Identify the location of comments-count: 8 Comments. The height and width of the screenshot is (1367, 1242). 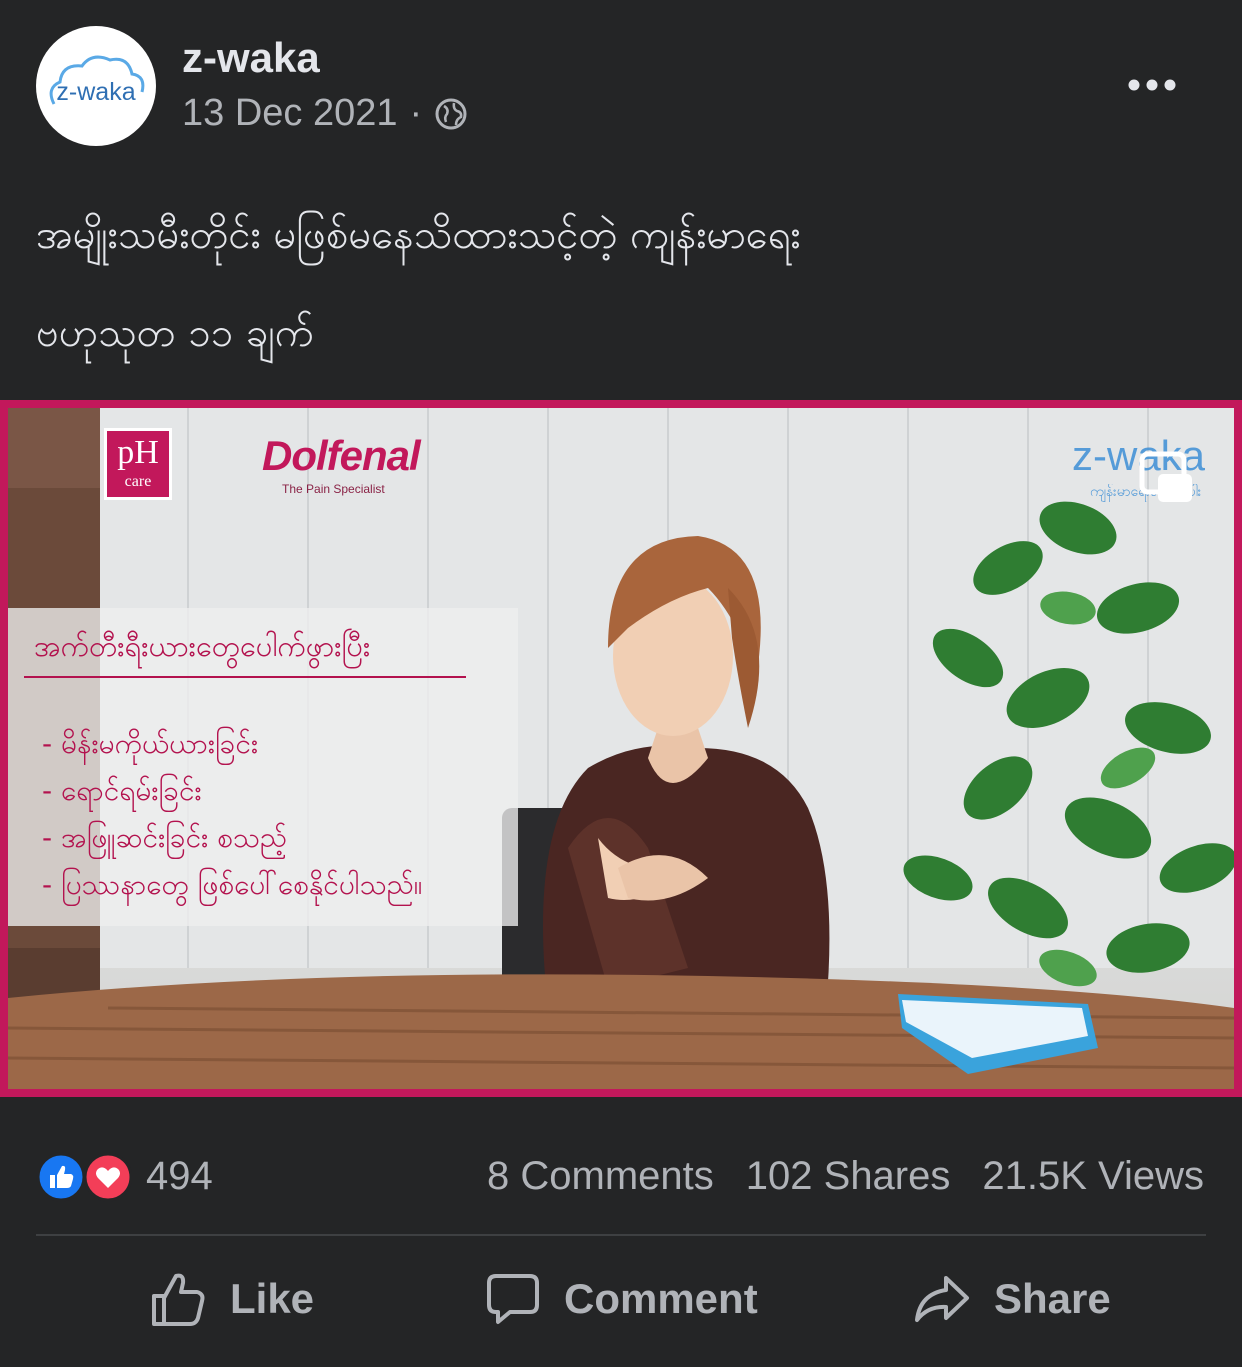
(600, 1176).